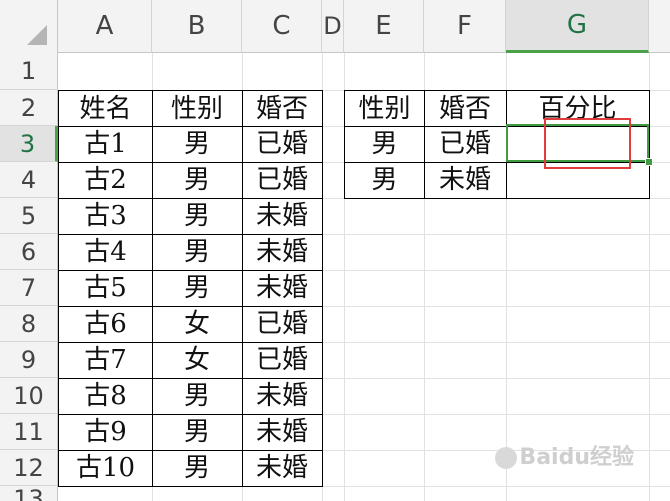  I want to click on table-cell-name: 古10, so click(105, 468).